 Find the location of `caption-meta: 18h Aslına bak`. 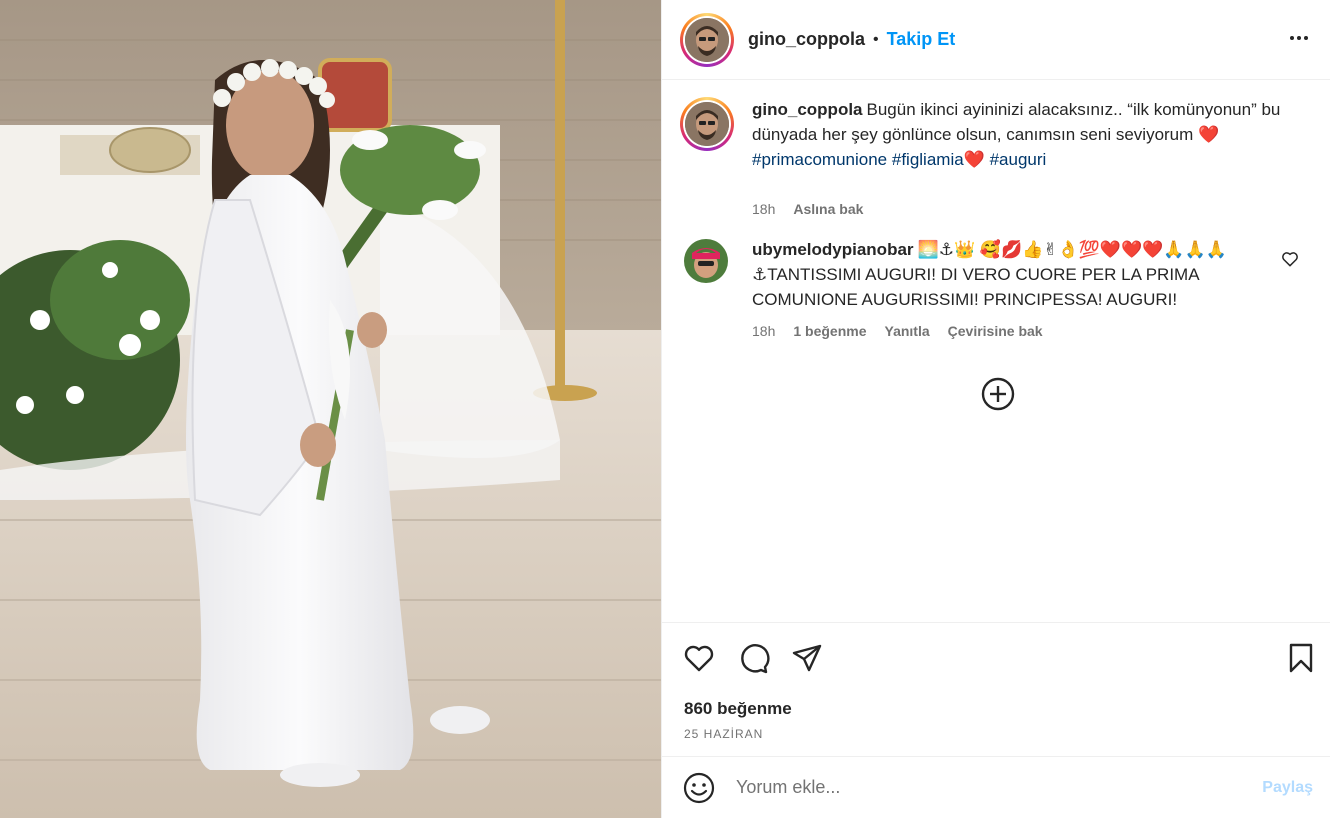

caption-meta: 18h Aslına bak is located at coordinates (807, 209).